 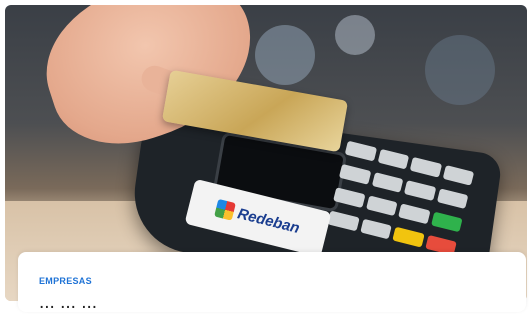 What do you see at coordinates (65, 281) in the screenshot?
I see `category-label: EMPRESAS` at bounding box center [65, 281].